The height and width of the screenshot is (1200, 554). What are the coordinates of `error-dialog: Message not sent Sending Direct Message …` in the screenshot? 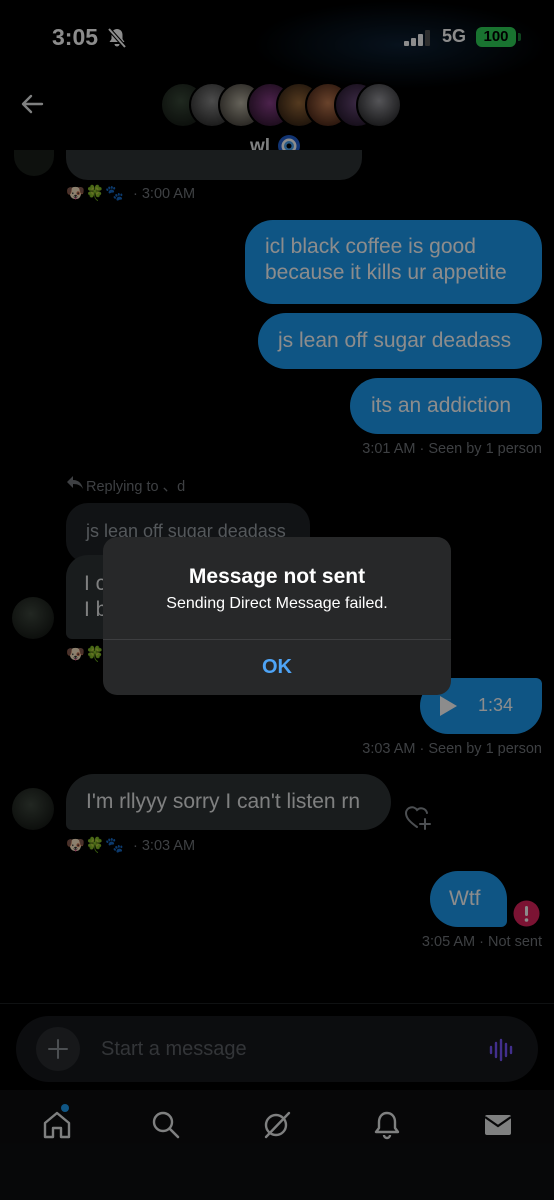 It's located at (277, 616).